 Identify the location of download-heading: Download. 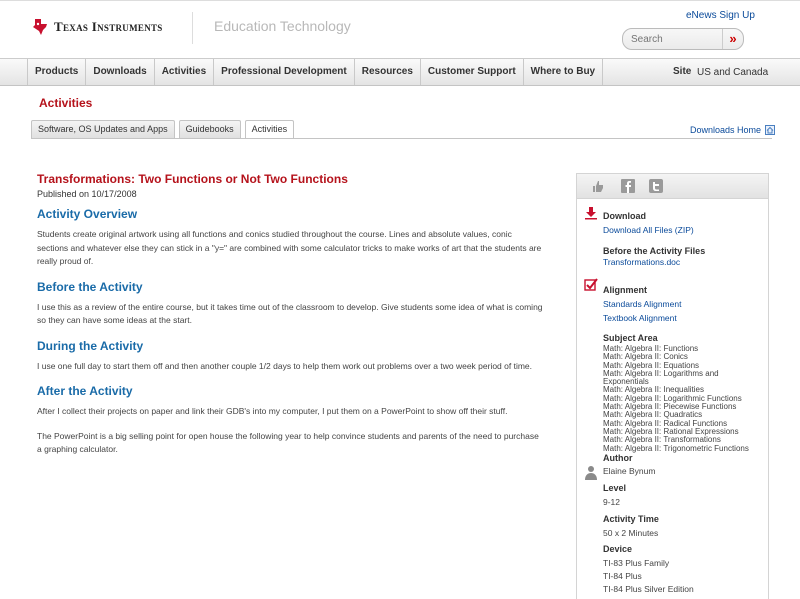
(624, 216).